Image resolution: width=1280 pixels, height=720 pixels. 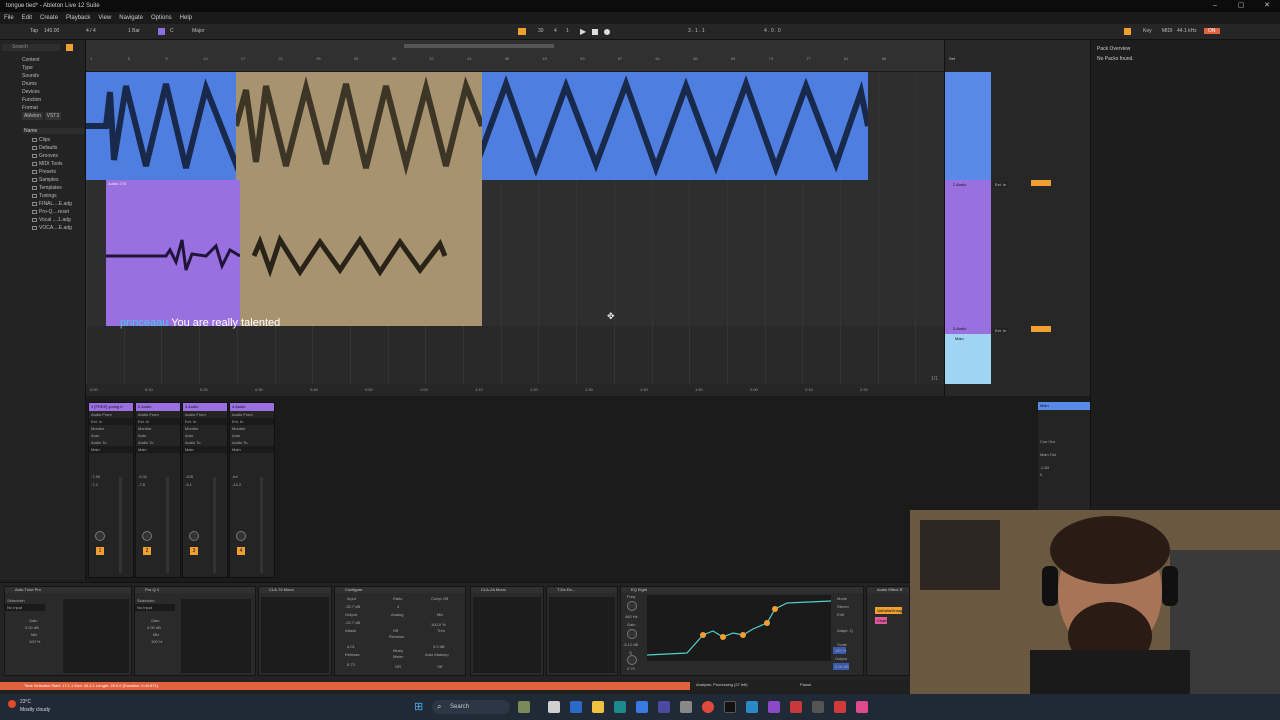 I want to click on pan-readout: -7.8, so click(x=140, y=484).